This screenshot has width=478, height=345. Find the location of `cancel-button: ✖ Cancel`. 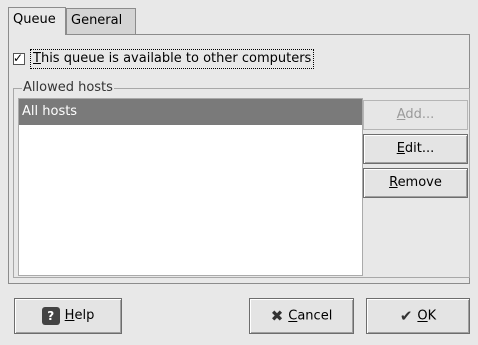

cancel-button: ✖ Cancel is located at coordinates (301, 316).